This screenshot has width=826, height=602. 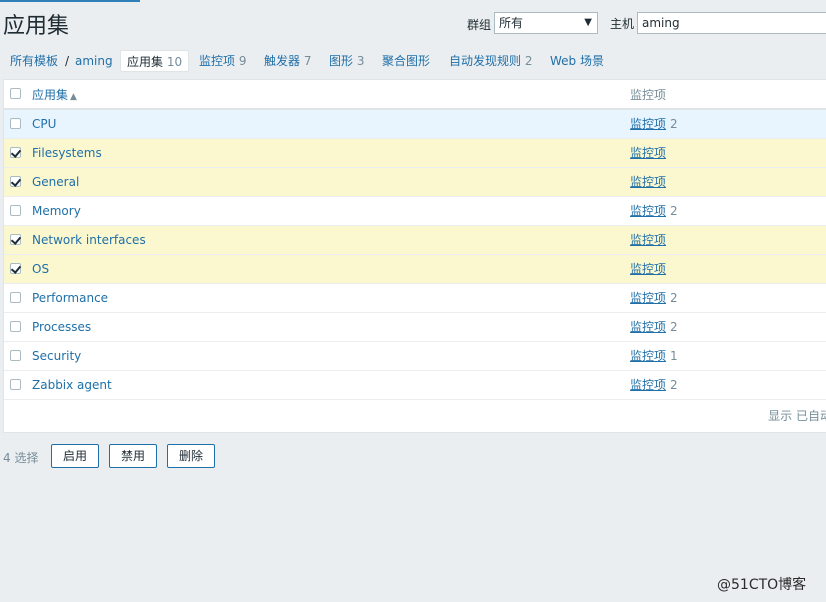 What do you see at coordinates (415, 269) in the screenshot?
I see `table-row: OS 监控项` at bounding box center [415, 269].